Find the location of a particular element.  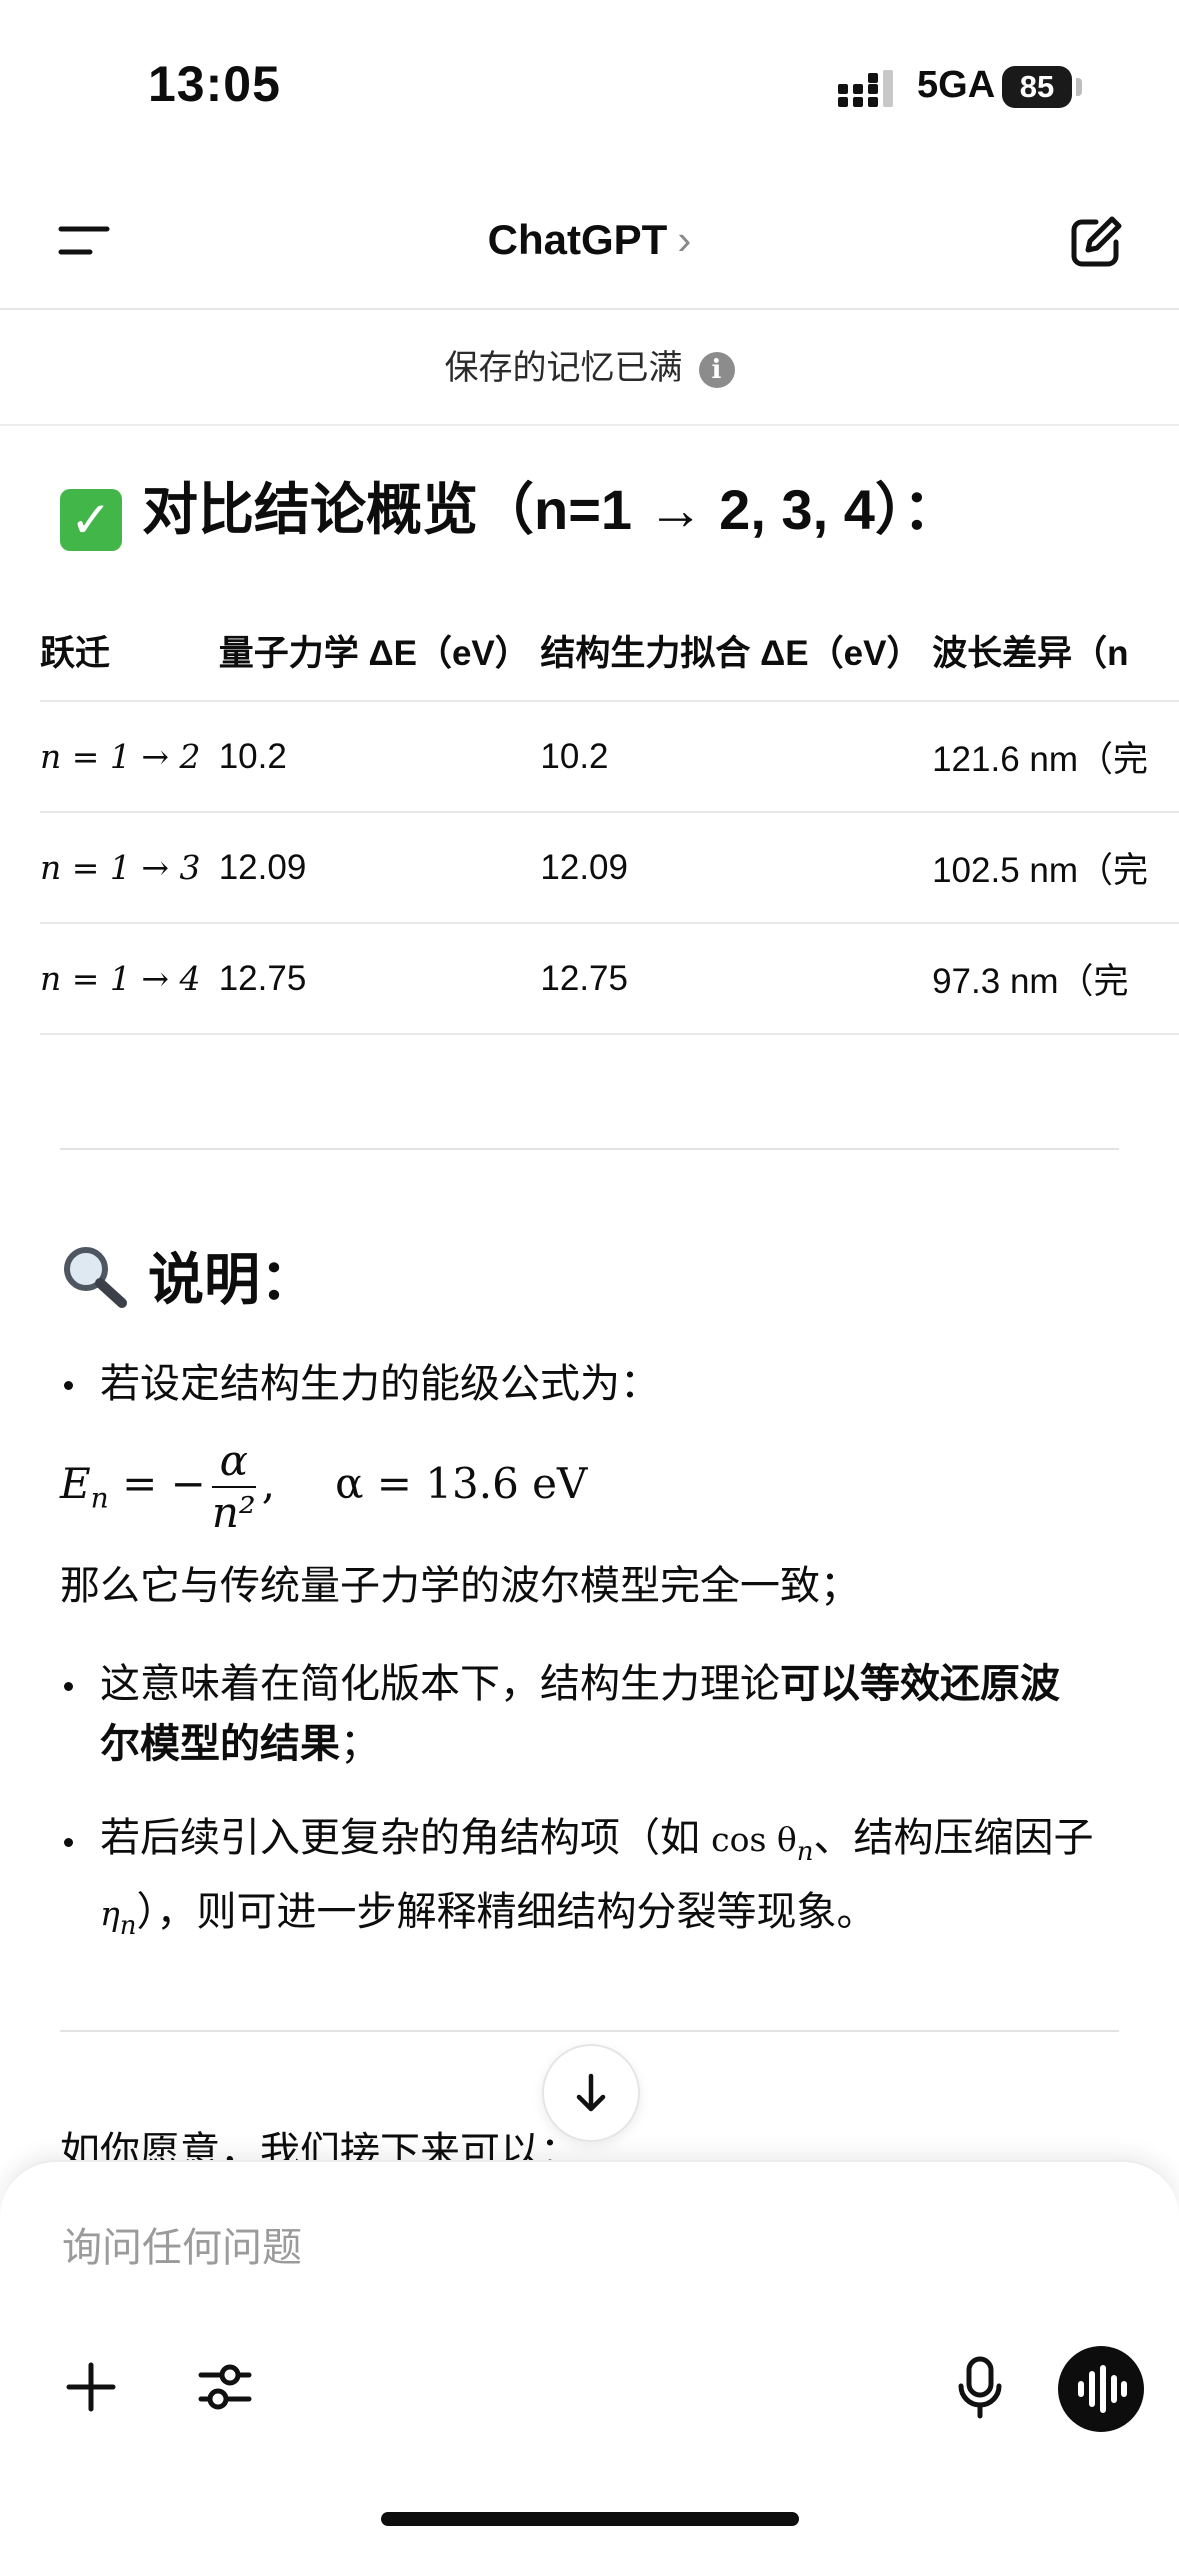

qm-energy-cell: 12.09 is located at coordinates (379, 867).